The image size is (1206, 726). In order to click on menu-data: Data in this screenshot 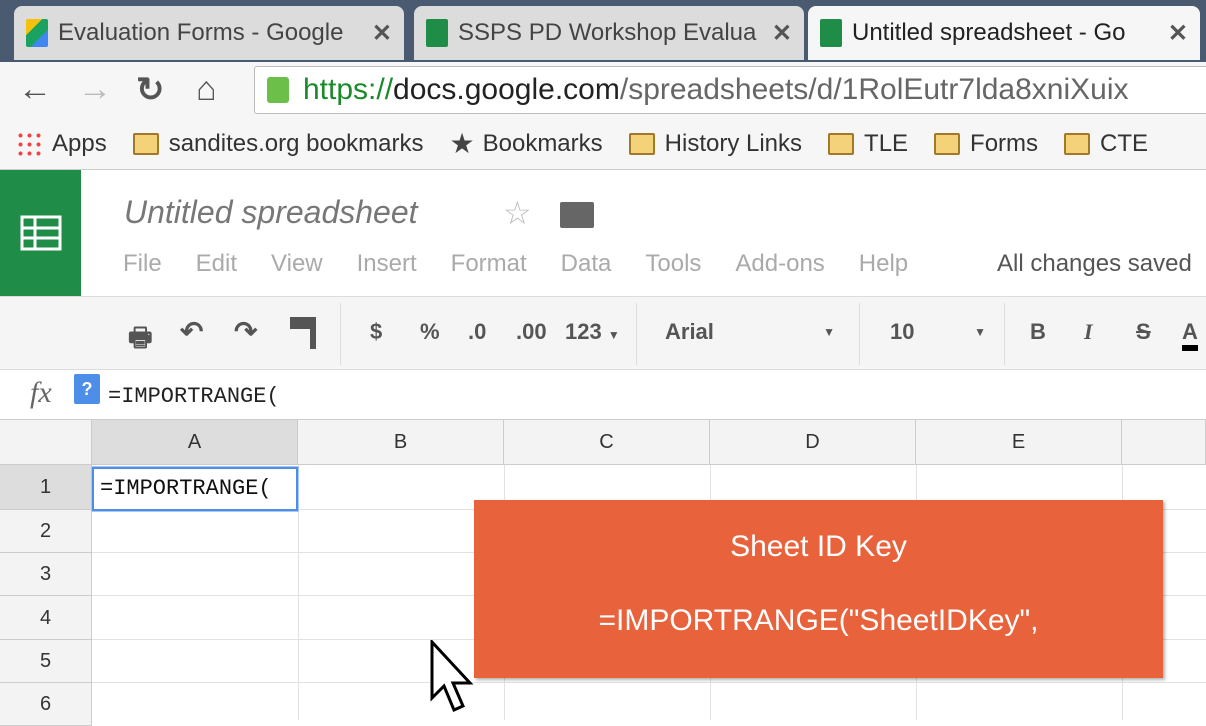, I will do `click(586, 264)`.